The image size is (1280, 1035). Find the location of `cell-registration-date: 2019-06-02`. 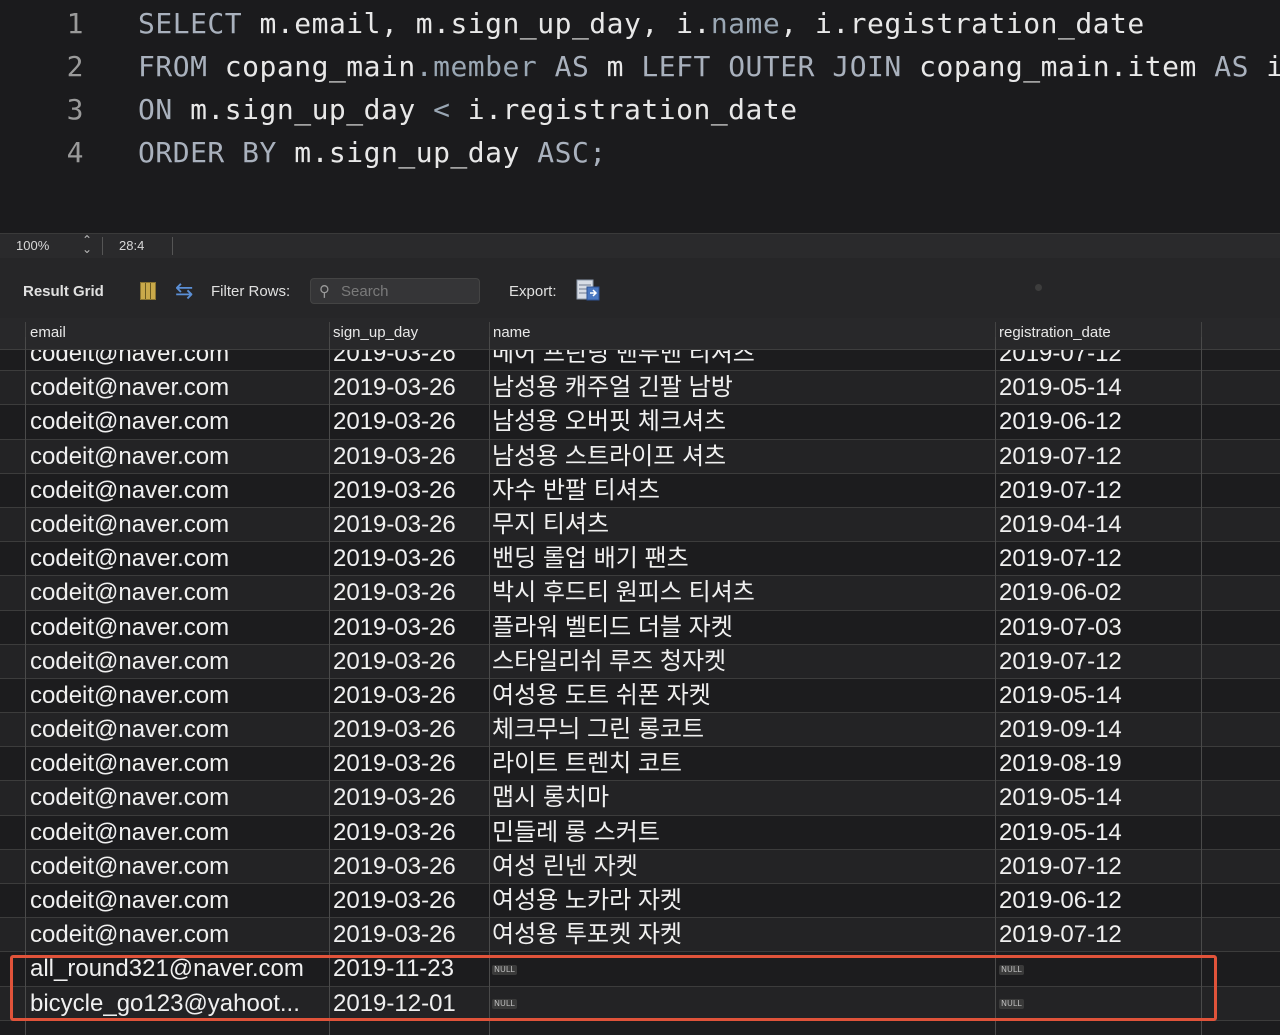

cell-registration-date: 2019-06-02 is located at coordinates (1099, 592).